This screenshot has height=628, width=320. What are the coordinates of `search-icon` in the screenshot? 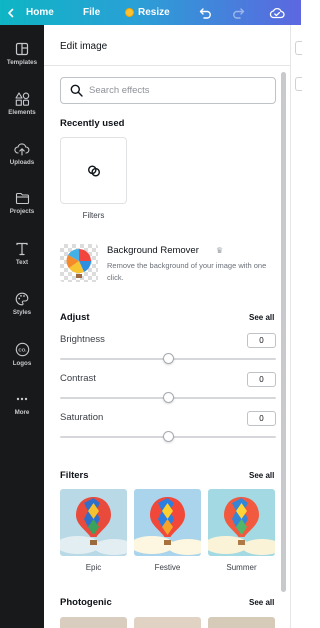 It's located at (76, 90).